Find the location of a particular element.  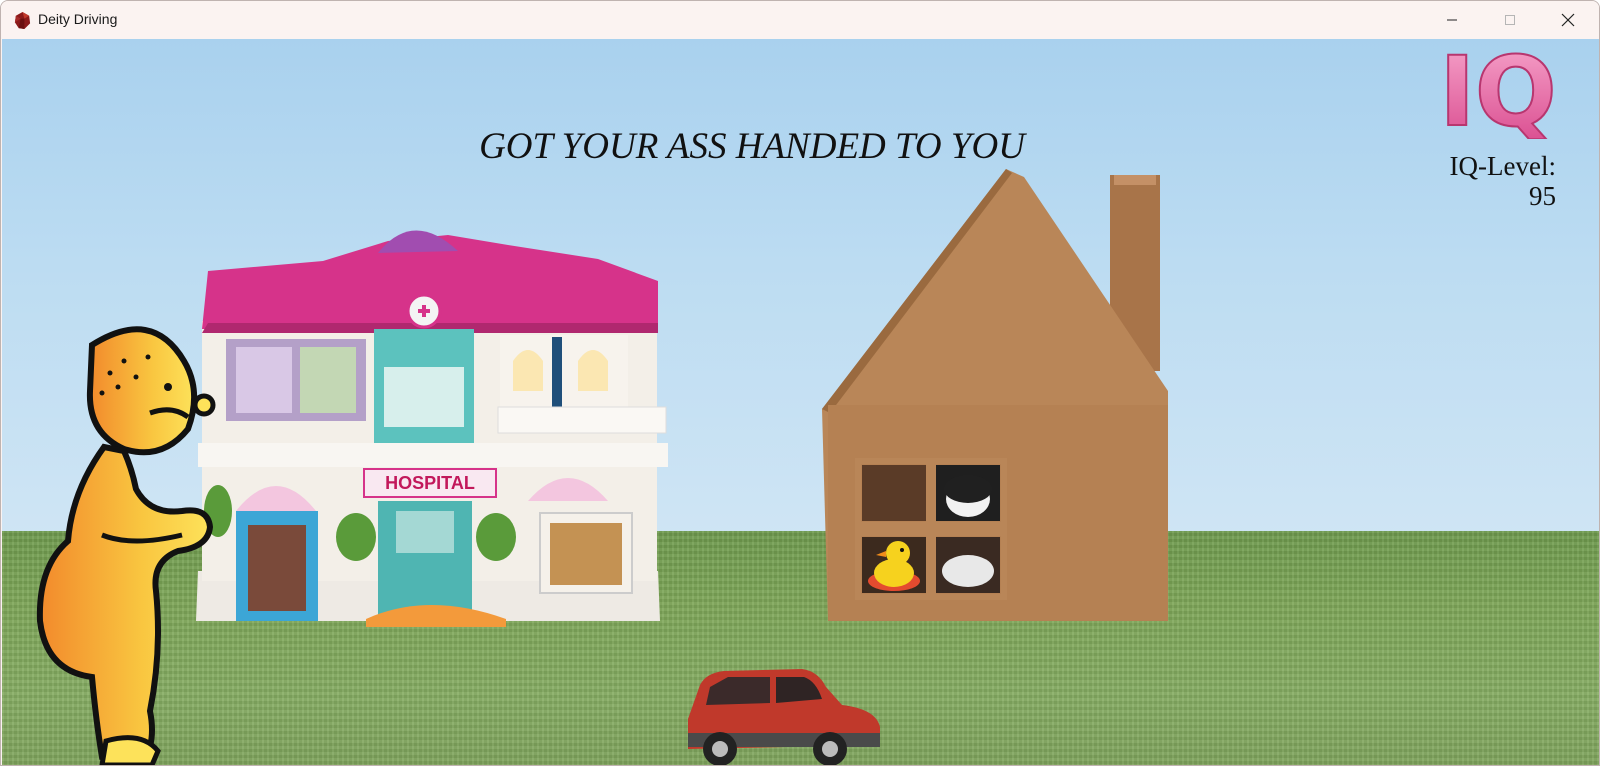

window-title: Deity Driving is located at coordinates (78, 19).